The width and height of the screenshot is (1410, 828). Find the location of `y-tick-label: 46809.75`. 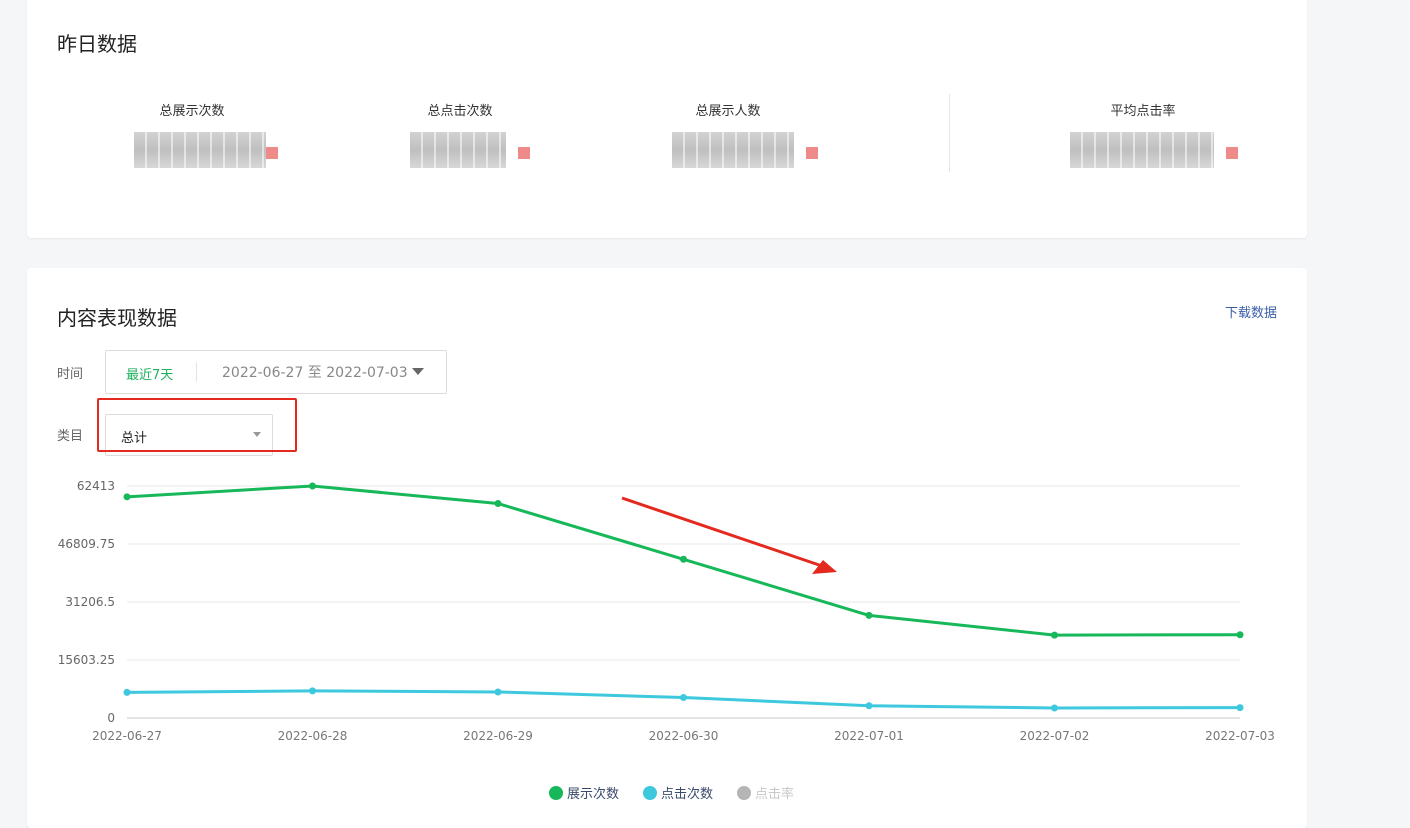

y-tick-label: 46809.75 is located at coordinates (86, 544).